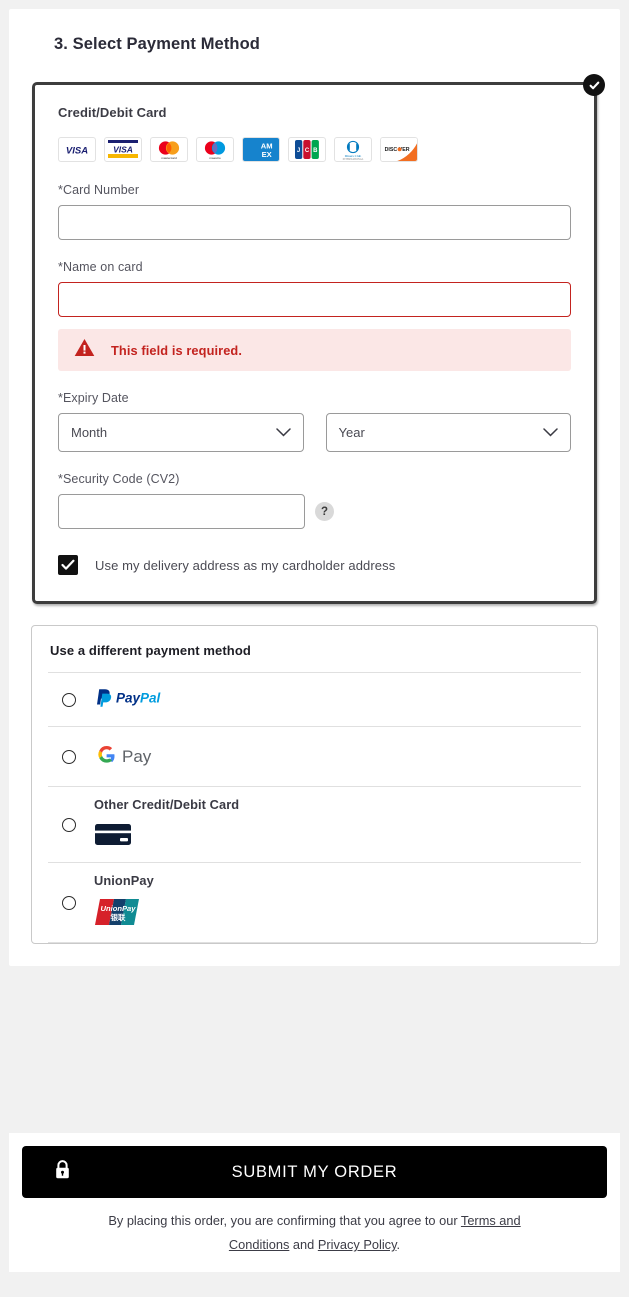 The image size is (629, 1297). Describe the element at coordinates (398, 1244) in the screenshot. I see `legal-text-after: .` at that location.